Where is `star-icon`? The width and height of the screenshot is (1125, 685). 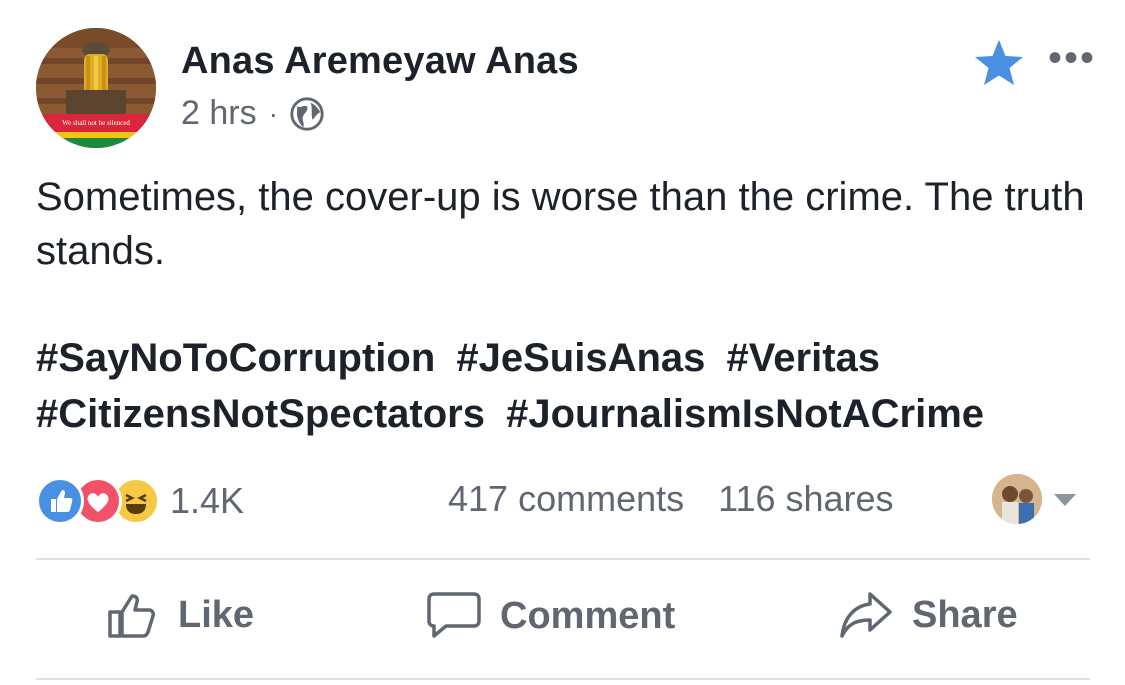 star-icon is located at coordinates (999, 63).